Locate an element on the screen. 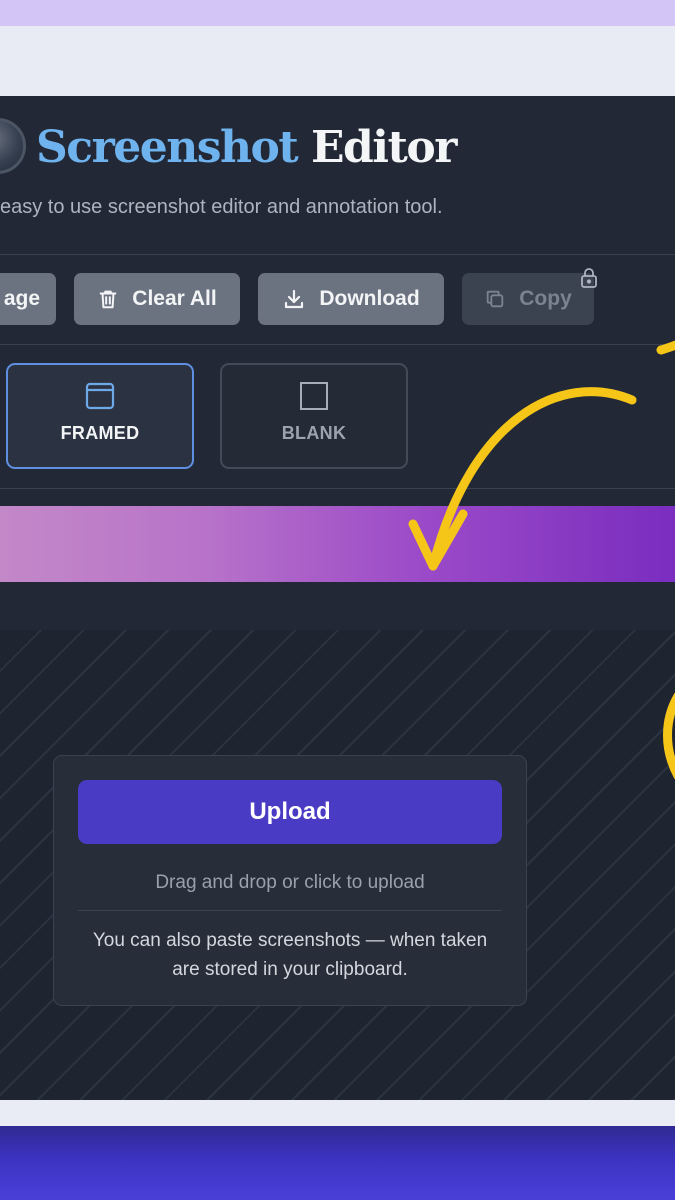  image-button-label: age is located at coordinates (21, 298).